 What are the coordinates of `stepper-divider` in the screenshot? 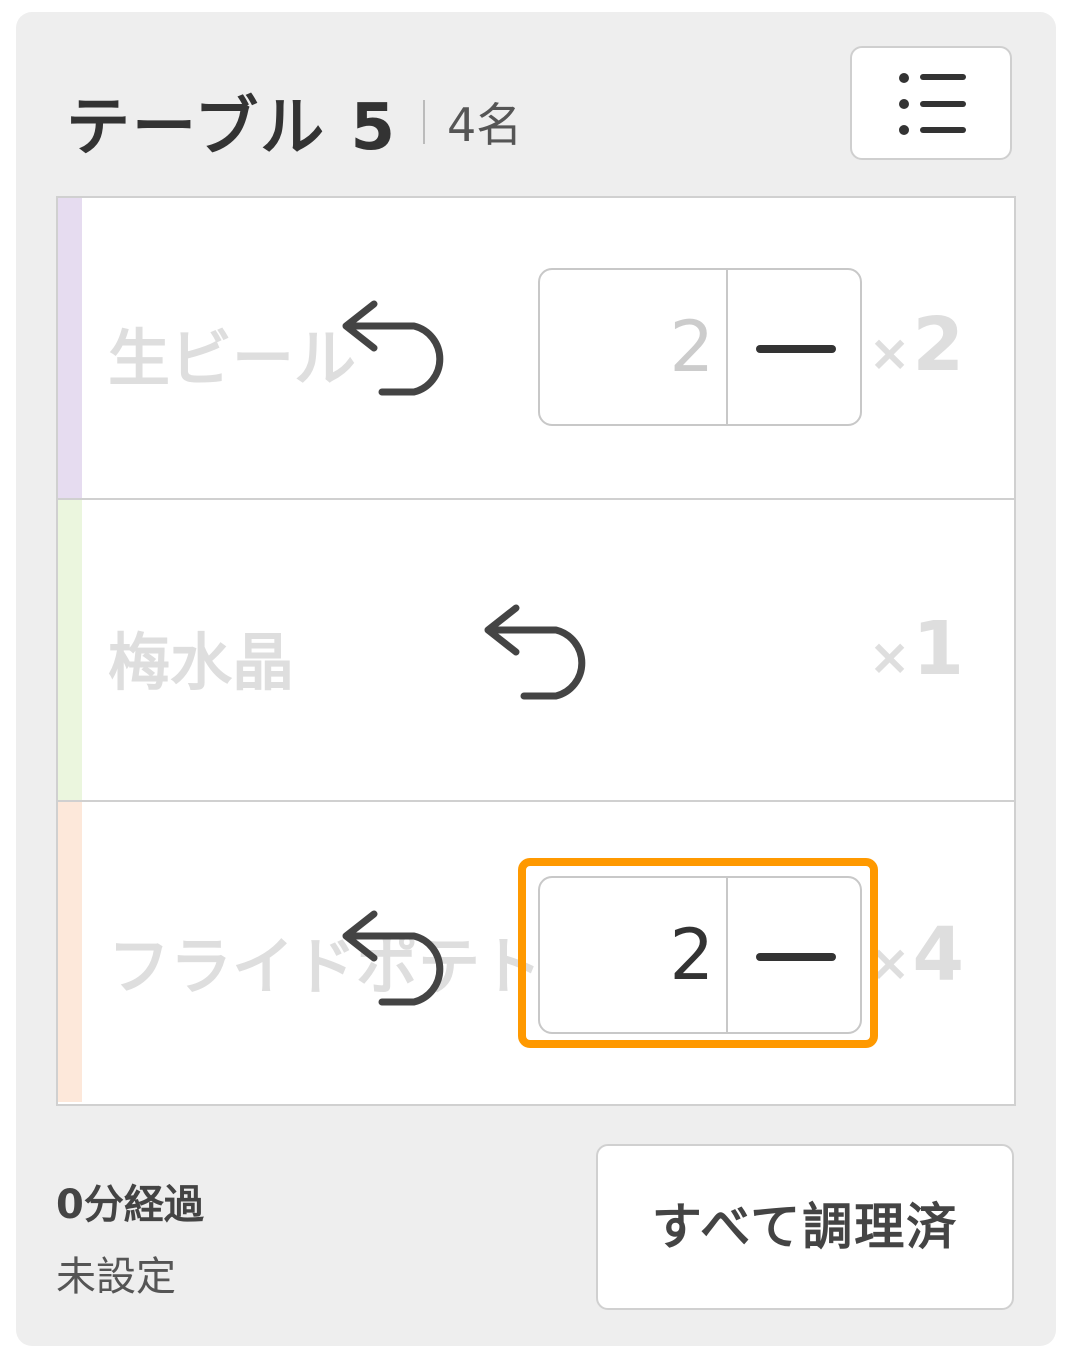 It's located at (727, 347).